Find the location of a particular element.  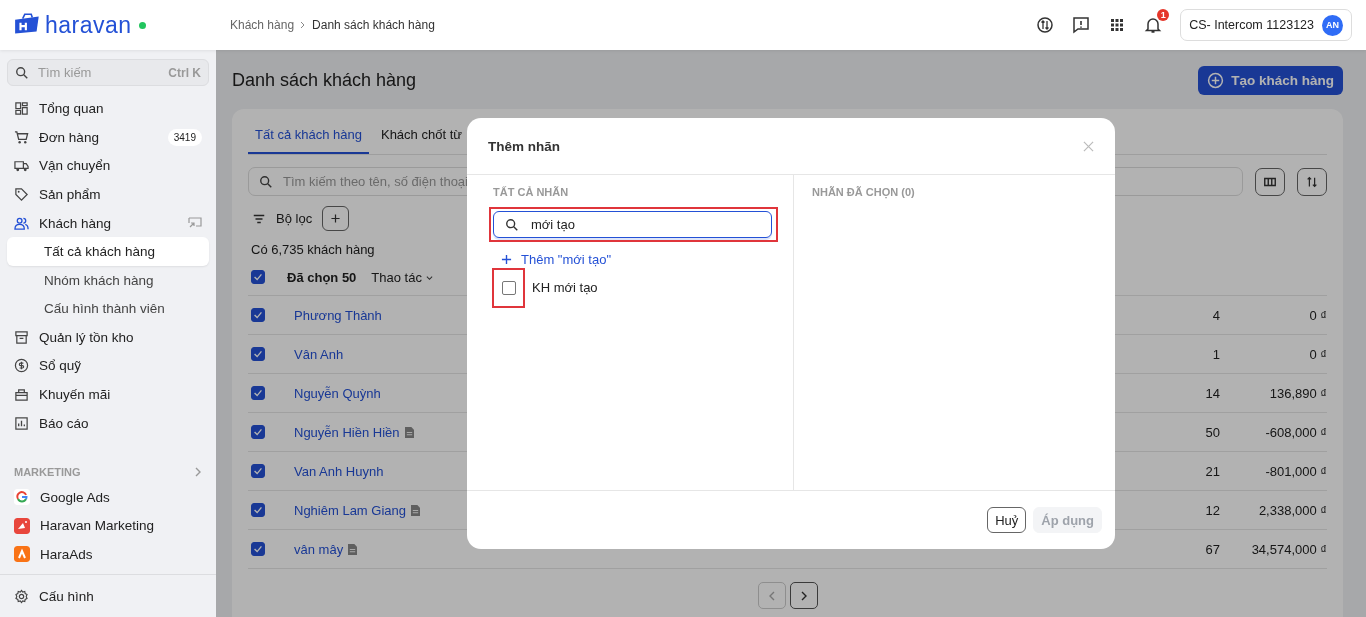

order-count-cell-text: 14 is located at coordinates (1212, 393).